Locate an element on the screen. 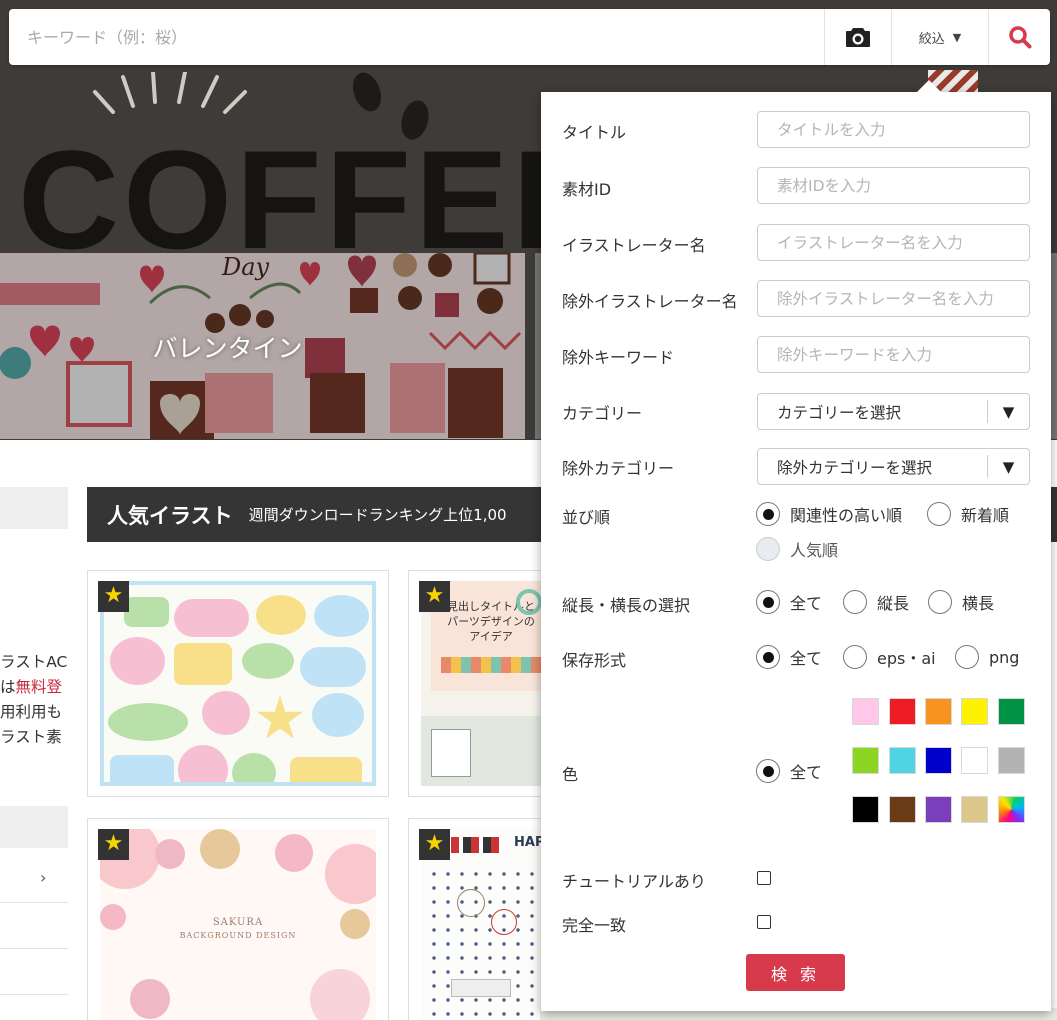 Image resolution: width=1057 pixels, height=1020 pixels. coffee-bean-icon is located at coordinates (367, 92).